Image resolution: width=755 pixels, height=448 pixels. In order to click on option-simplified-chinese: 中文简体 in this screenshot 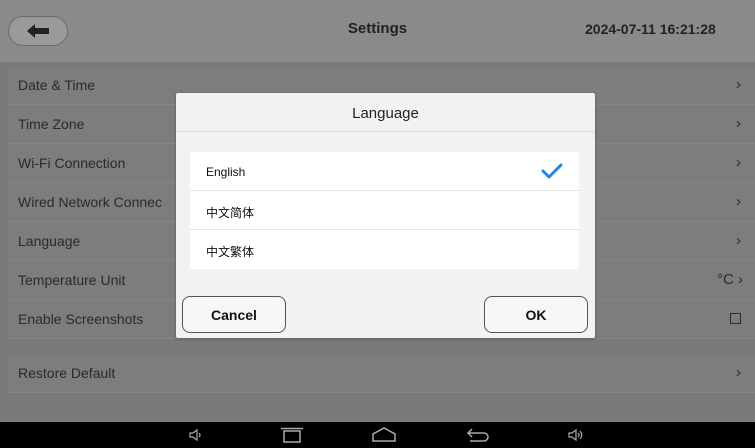, I will do `click(384, 210)`.